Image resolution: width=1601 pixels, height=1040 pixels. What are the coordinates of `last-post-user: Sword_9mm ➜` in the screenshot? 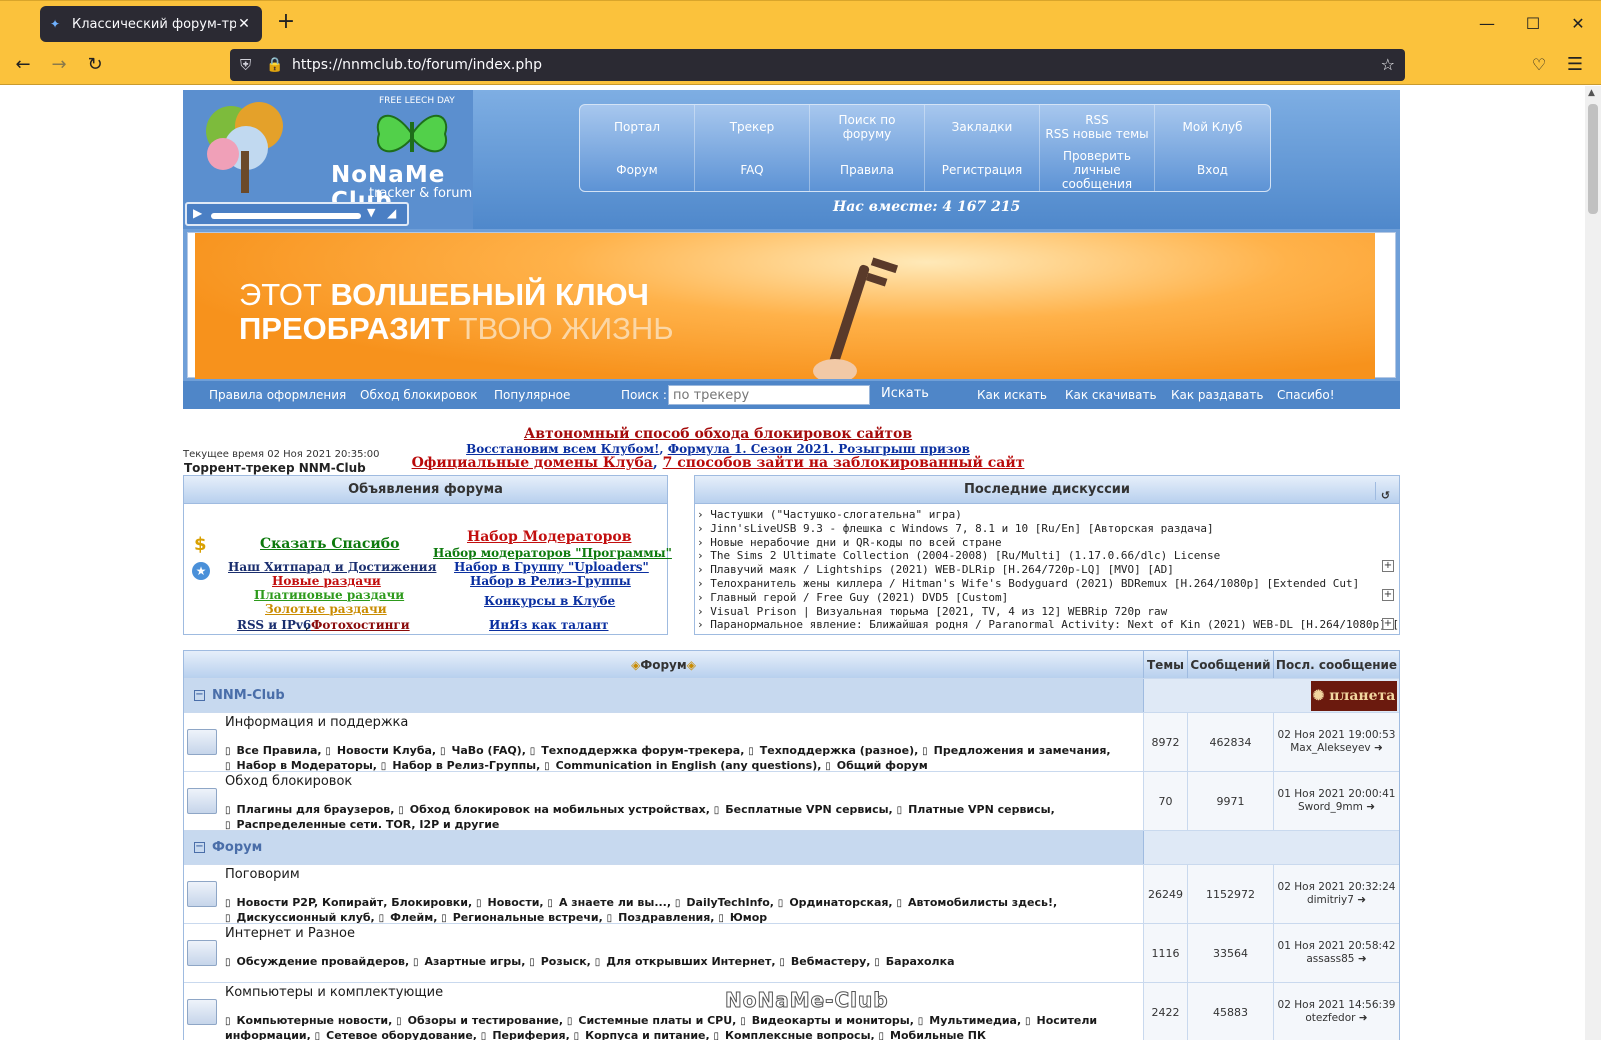 It's located at (1336, 807).